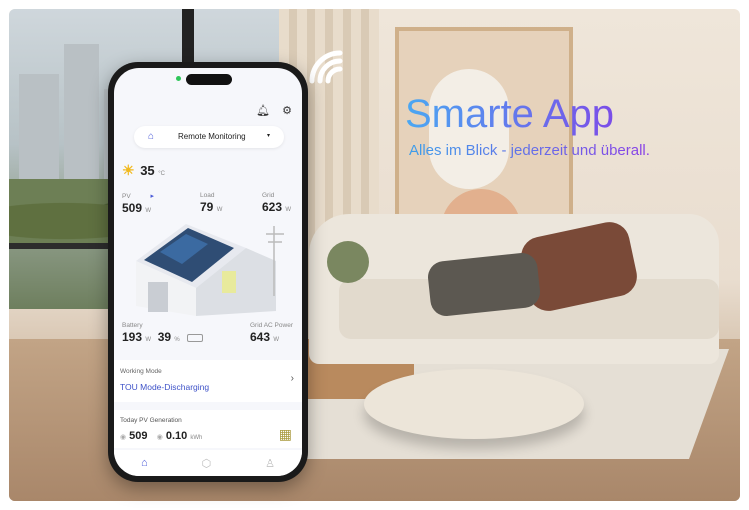  Describe the element at coordinates (177, 340) in the screenshot. I see `battery-soc-unit: %` at that location.